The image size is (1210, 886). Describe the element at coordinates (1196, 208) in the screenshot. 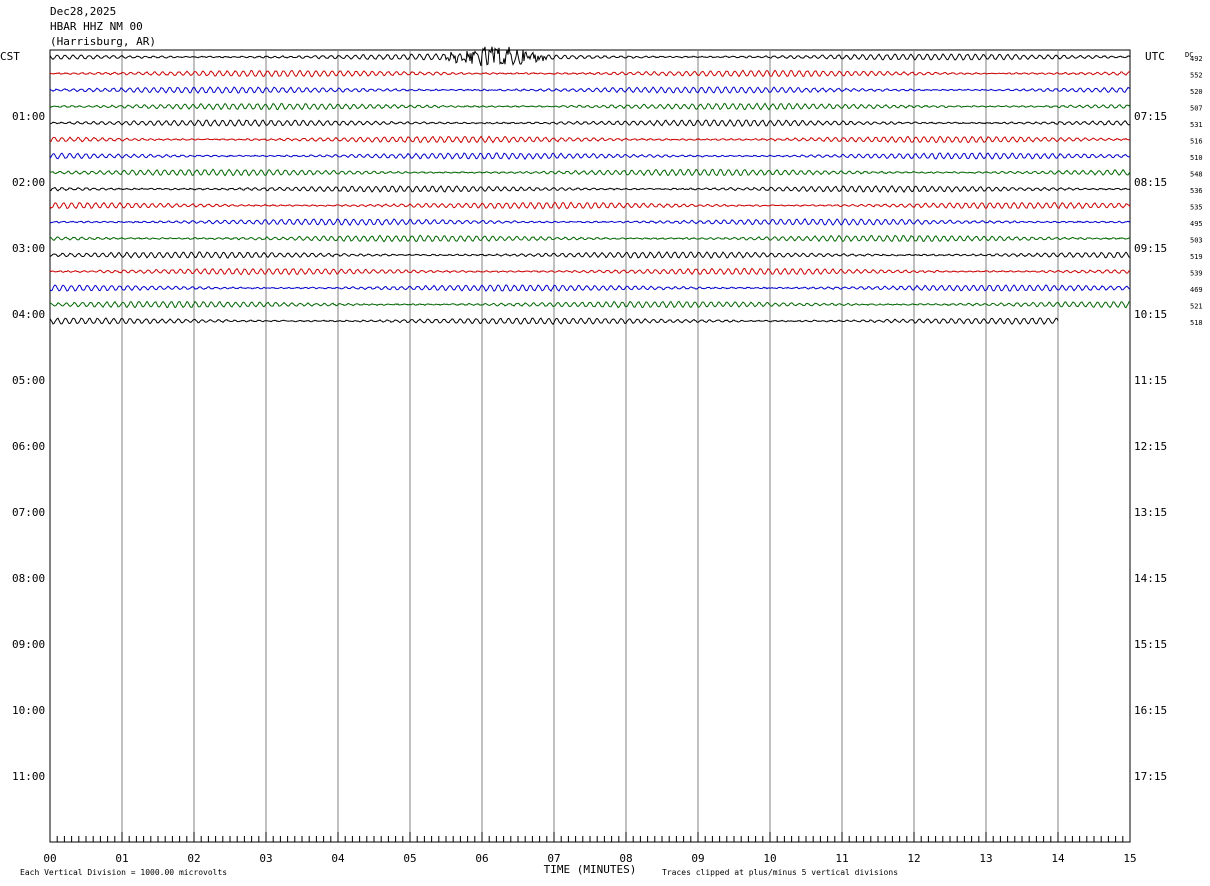

I see `dc-offset-label: 535` at that location.